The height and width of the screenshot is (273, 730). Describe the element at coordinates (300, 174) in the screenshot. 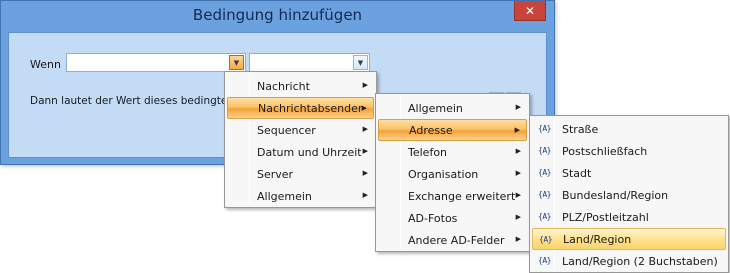

I see `menu-item-server: Server ▶` at that location.